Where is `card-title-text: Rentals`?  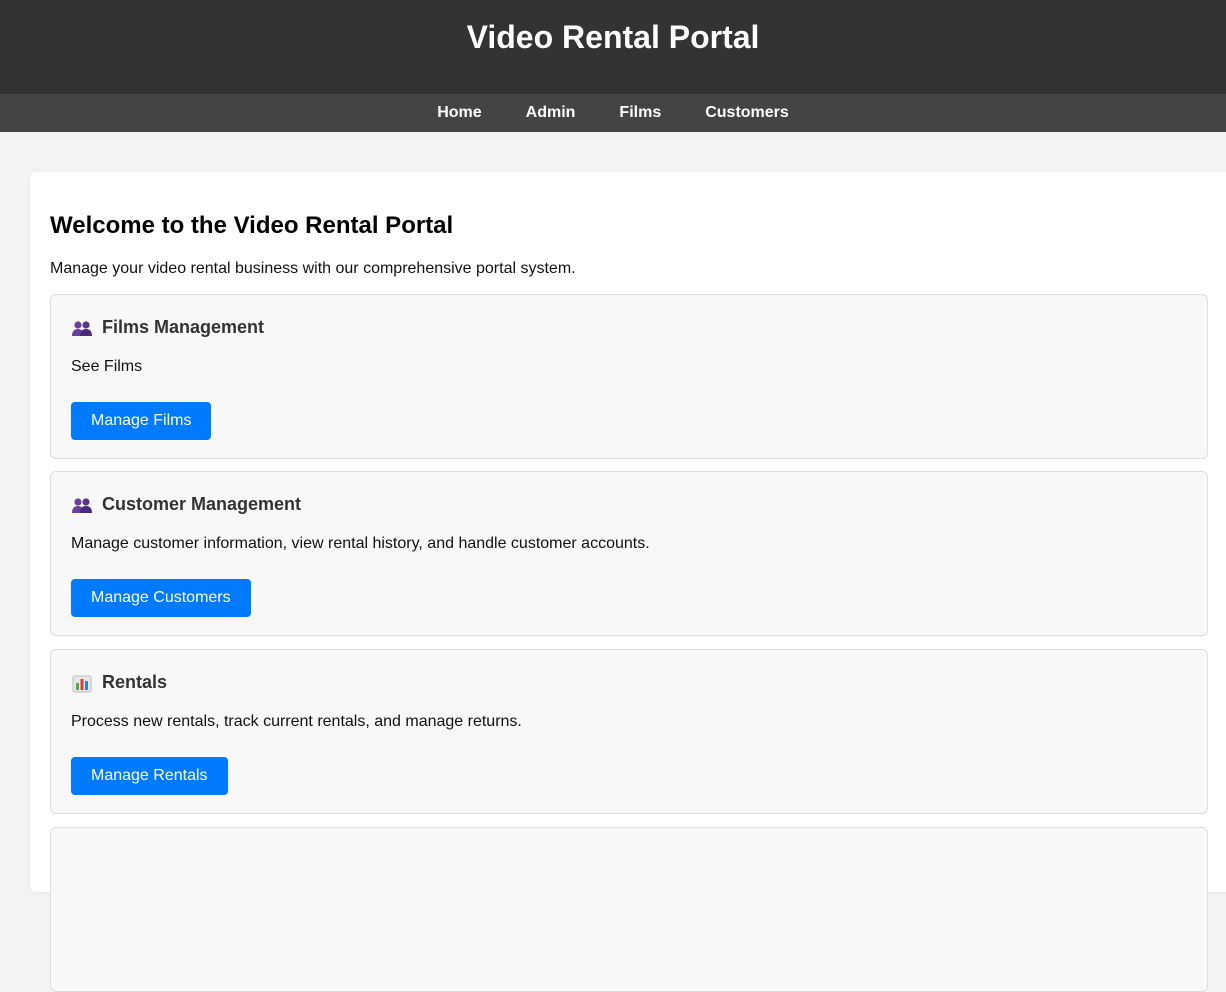 card-title-text: Rentals is located at coordinates (135, 682).